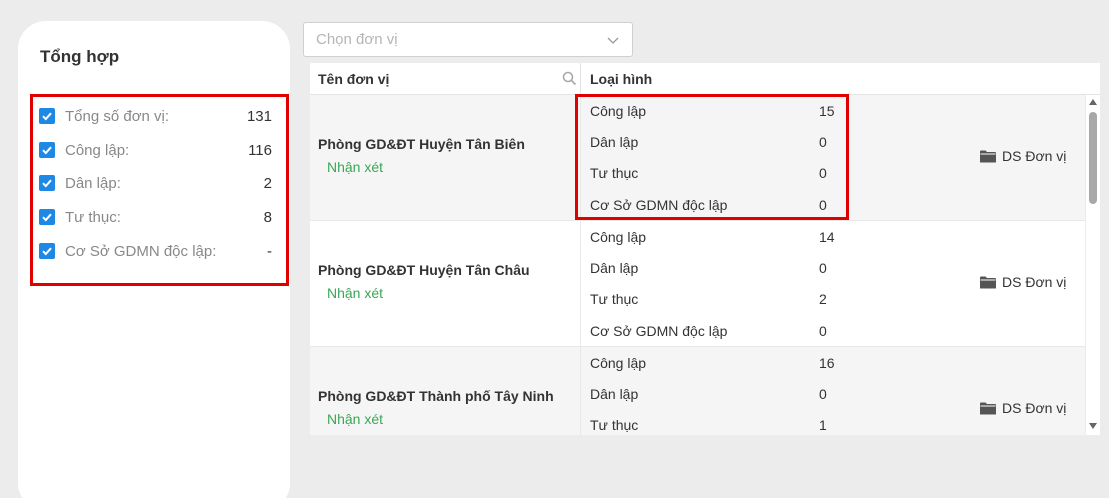 The height and width of the screenshot is (498, 1109). I want to click on unit-name: Phòng GD&ĐT Huyện Tân Châu, so click(424, 270).